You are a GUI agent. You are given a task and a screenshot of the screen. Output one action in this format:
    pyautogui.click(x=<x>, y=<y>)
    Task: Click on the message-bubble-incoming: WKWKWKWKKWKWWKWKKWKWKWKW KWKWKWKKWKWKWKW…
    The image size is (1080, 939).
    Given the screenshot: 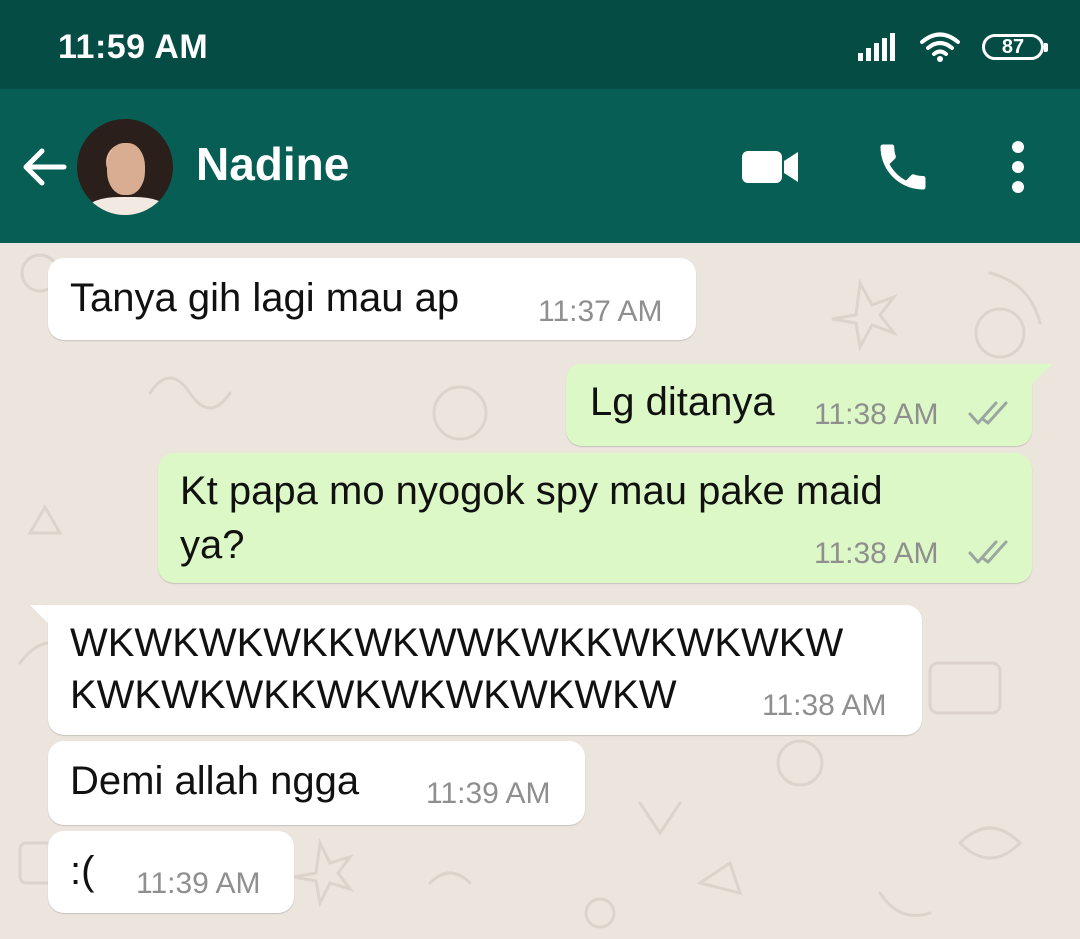 What is the action you would take?
    pyautogui.click(x=485, y=670)
    